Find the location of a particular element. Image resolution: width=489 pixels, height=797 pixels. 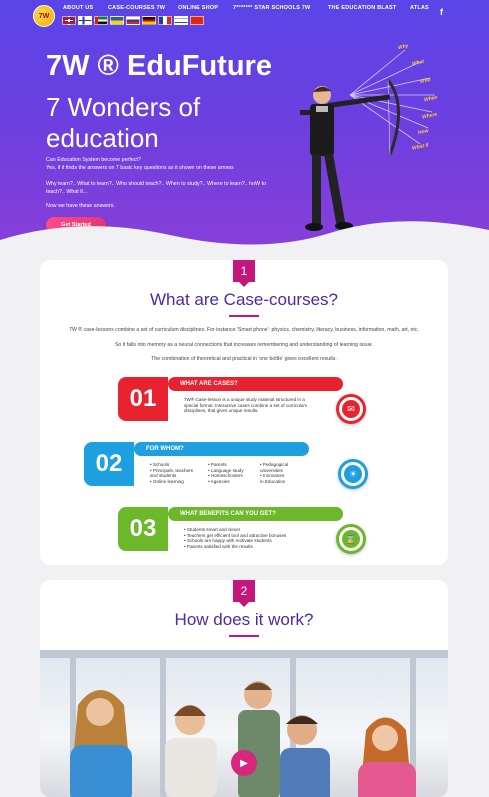

facebook-icon: f is located at coordinates (441, 12).